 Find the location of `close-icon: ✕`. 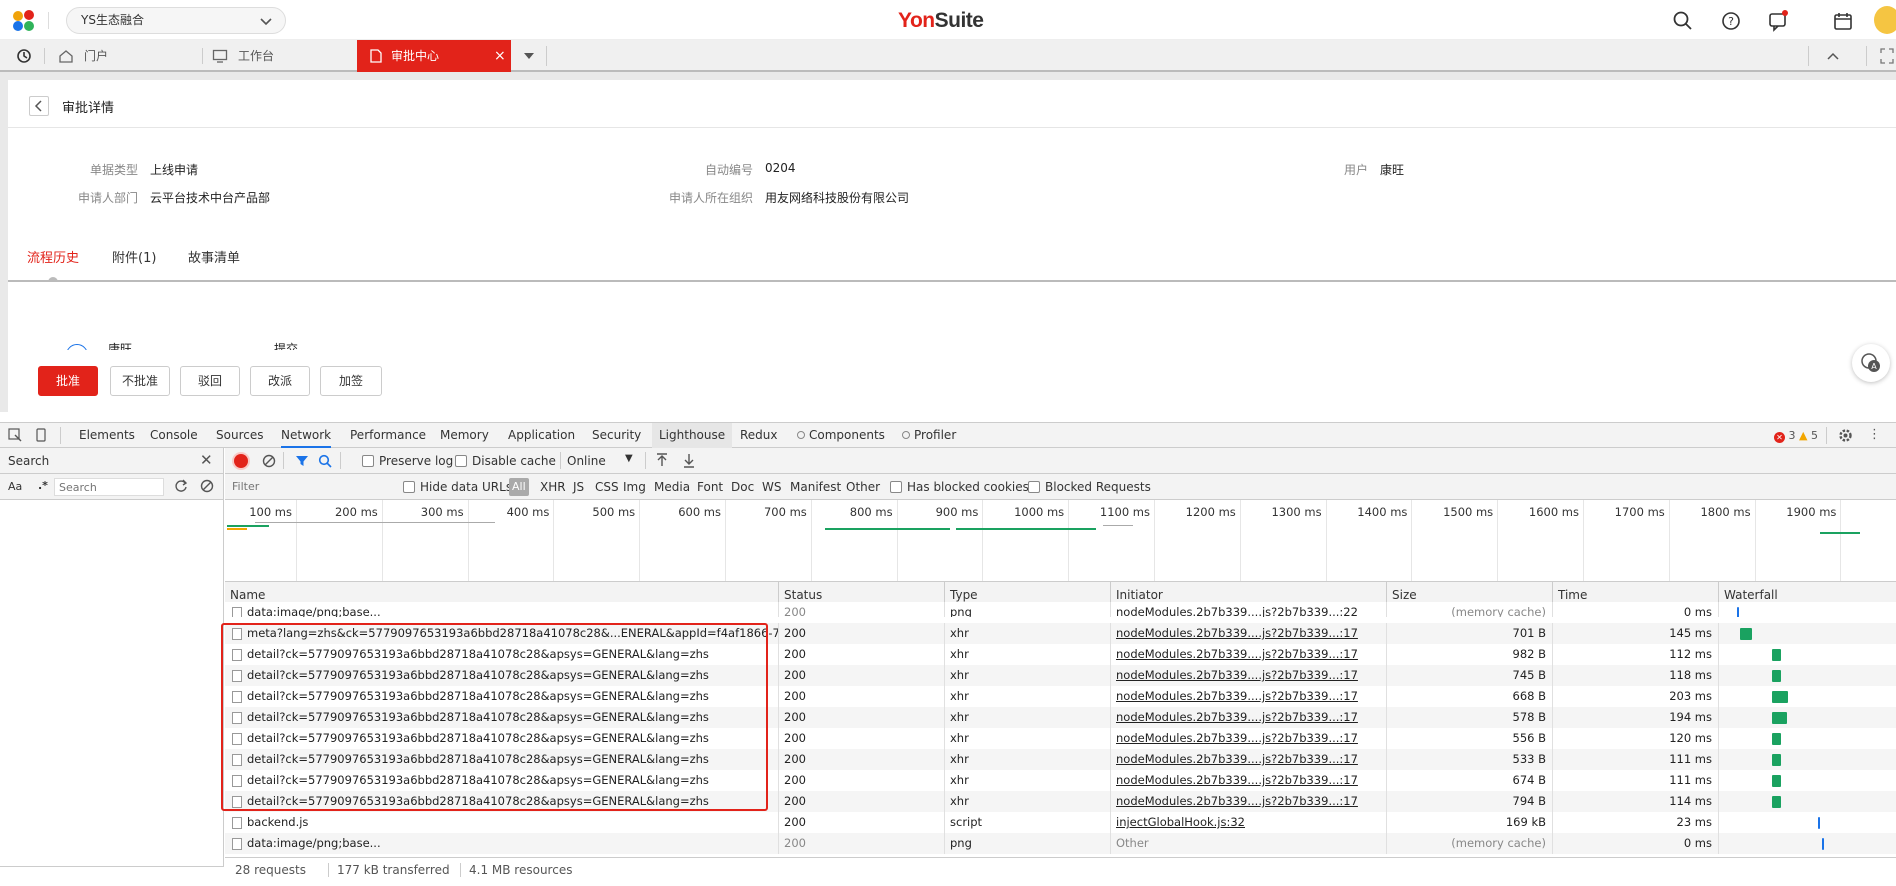

close-icon: ✕ is located at coordinates (206, 460).